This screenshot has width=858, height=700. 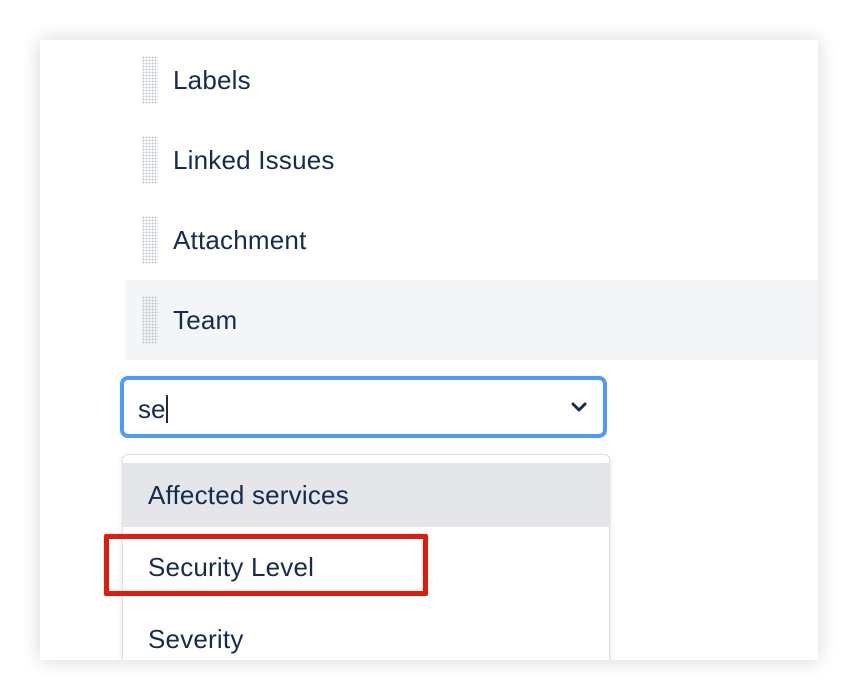 I want to click on annotation-highlight-box, so click(x=266, y=565).